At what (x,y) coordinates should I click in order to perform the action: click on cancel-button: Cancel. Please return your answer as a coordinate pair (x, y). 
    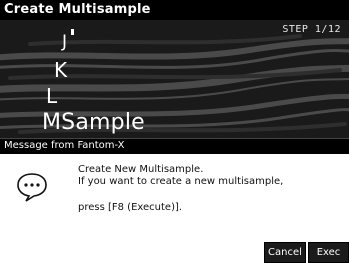
    Looking at the image, I should click on (285, 252).